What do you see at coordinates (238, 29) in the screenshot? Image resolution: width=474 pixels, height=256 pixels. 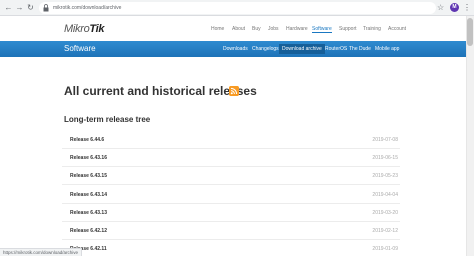 I see `nav-about: About` at bounding box center [238, 29].